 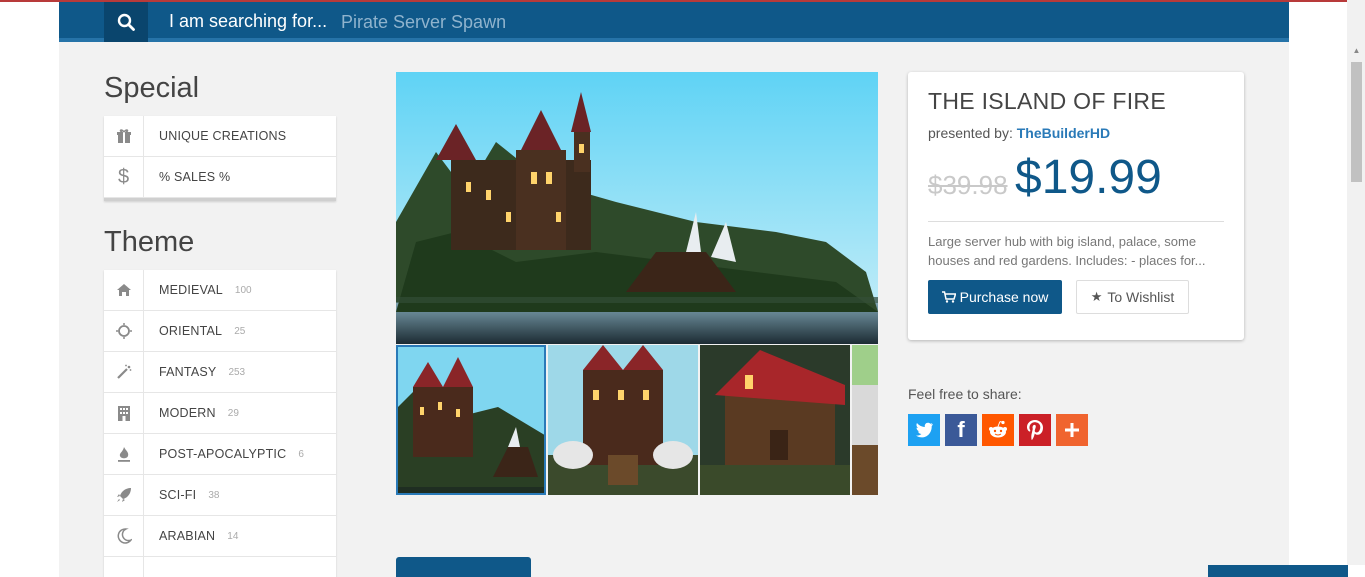 I want to click on purchase-button: Purchase now, so click(x=995, y=297).